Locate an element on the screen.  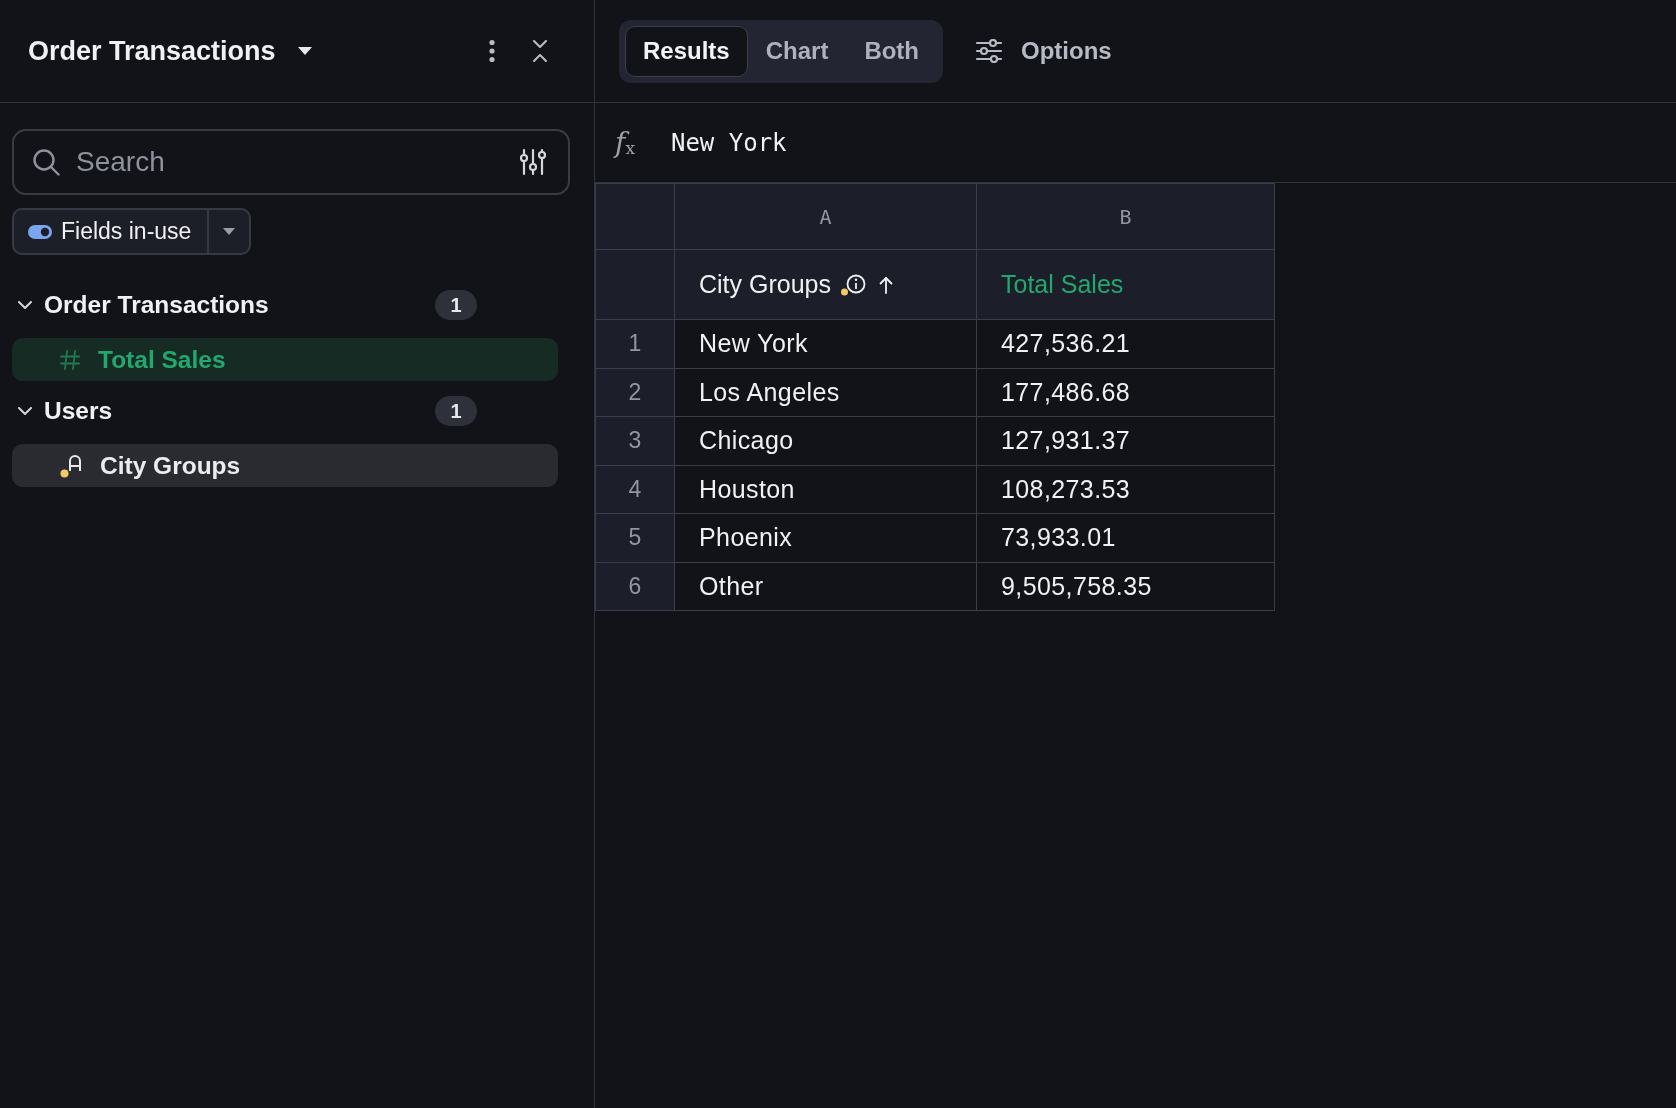
column-title: Total Sales is located at coordinates (1062, 284).